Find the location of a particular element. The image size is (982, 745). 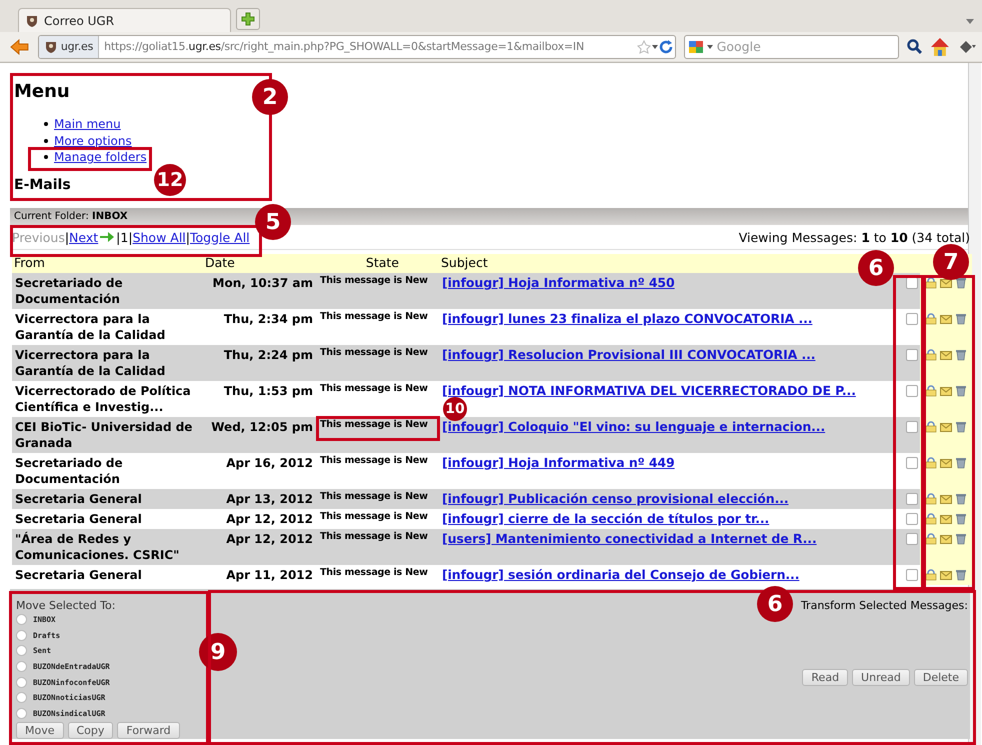

menu-link: More options is located at coordinates (93, 141).